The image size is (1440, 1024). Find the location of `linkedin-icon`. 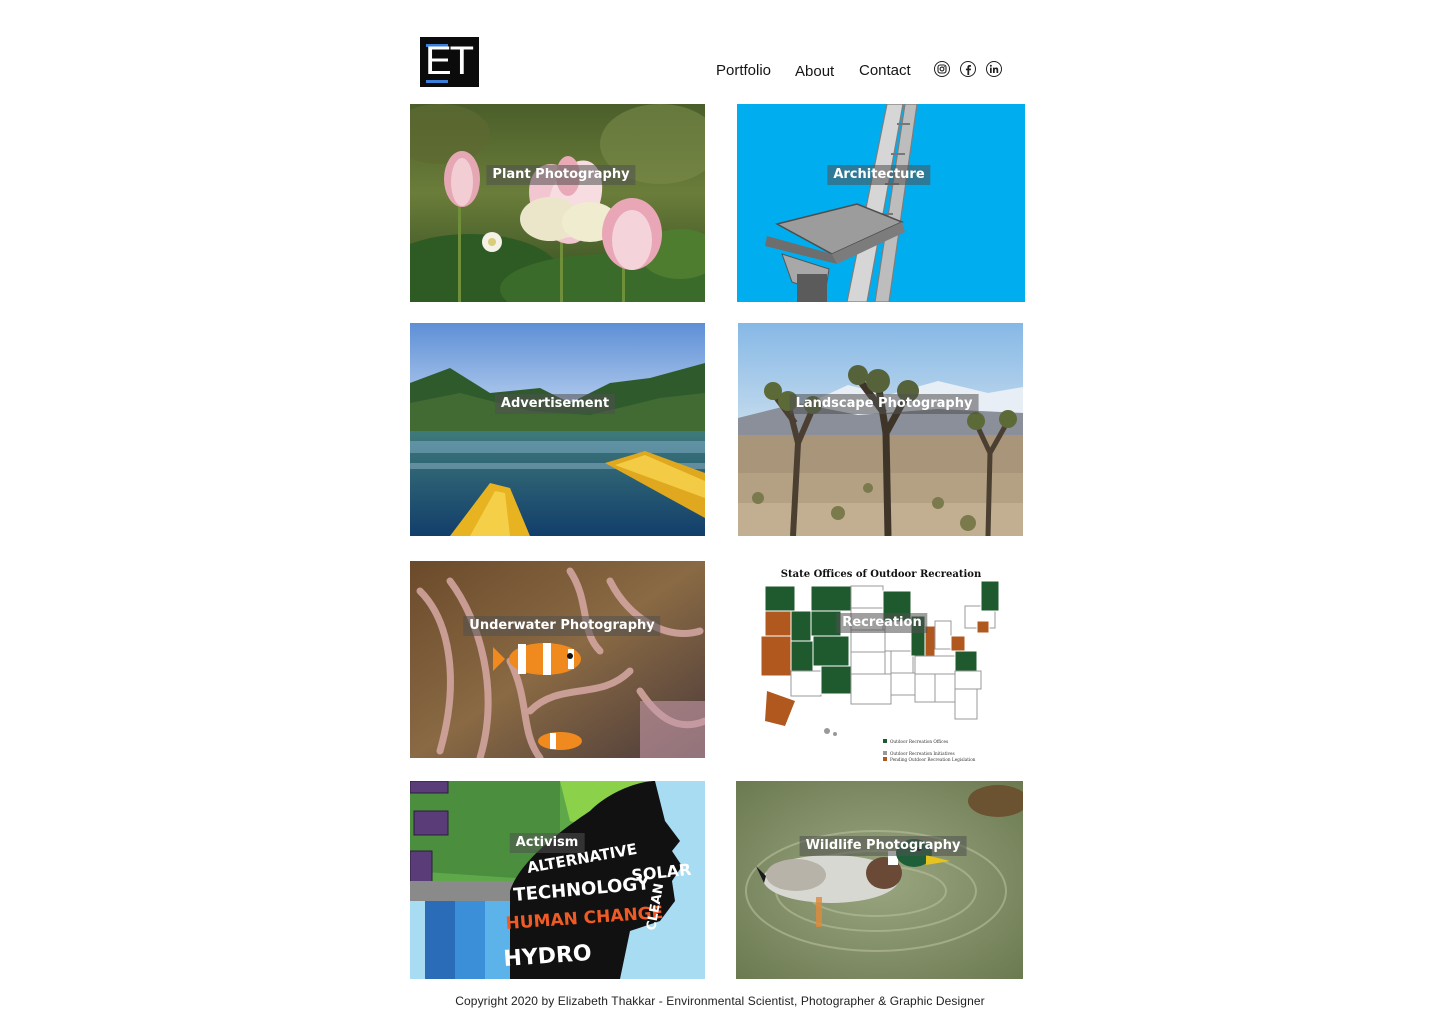

linkedin-icon is located at coordinates (994, 69).